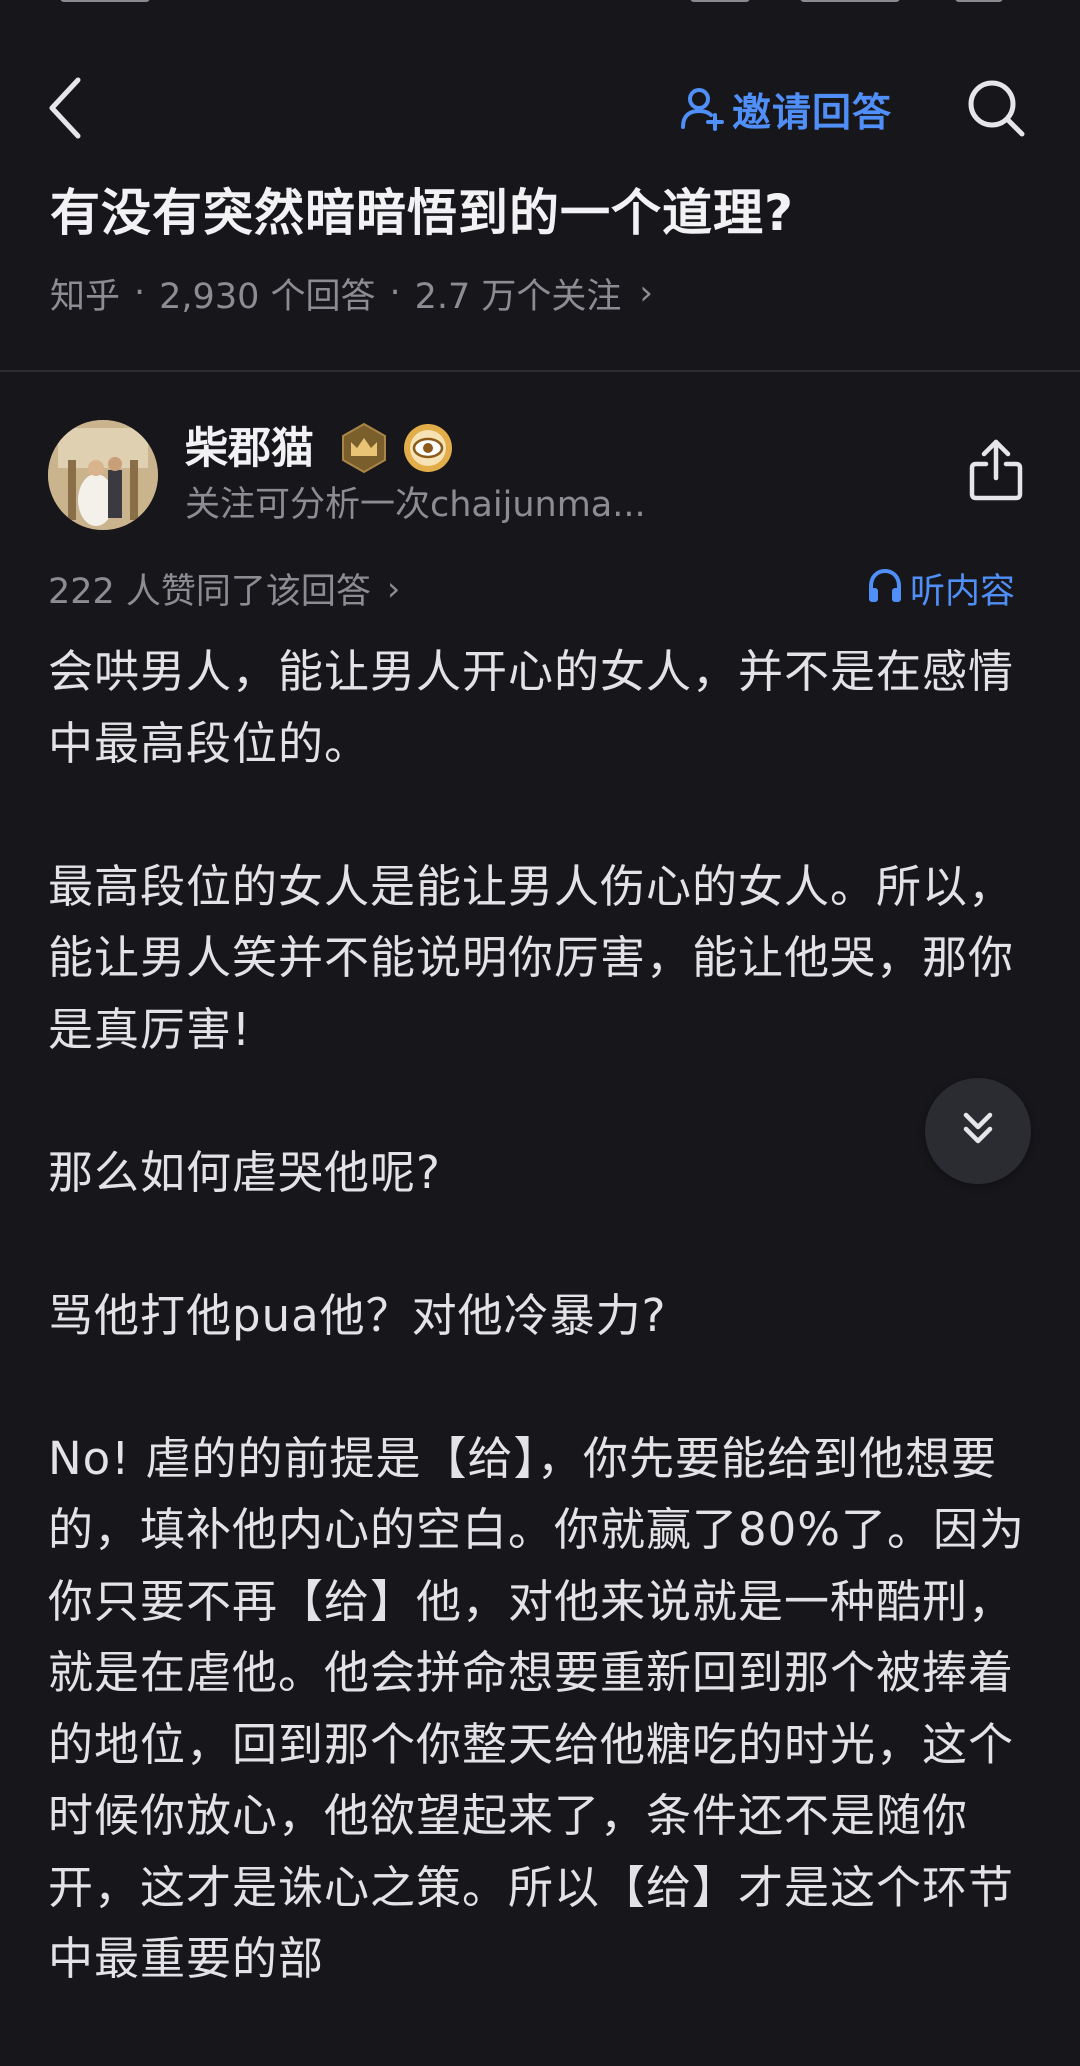 This screenshot has width=1080, height=2066. Describe the element at coordinates (103, 475) in the screenshot. I see `author-avatar` at that location.